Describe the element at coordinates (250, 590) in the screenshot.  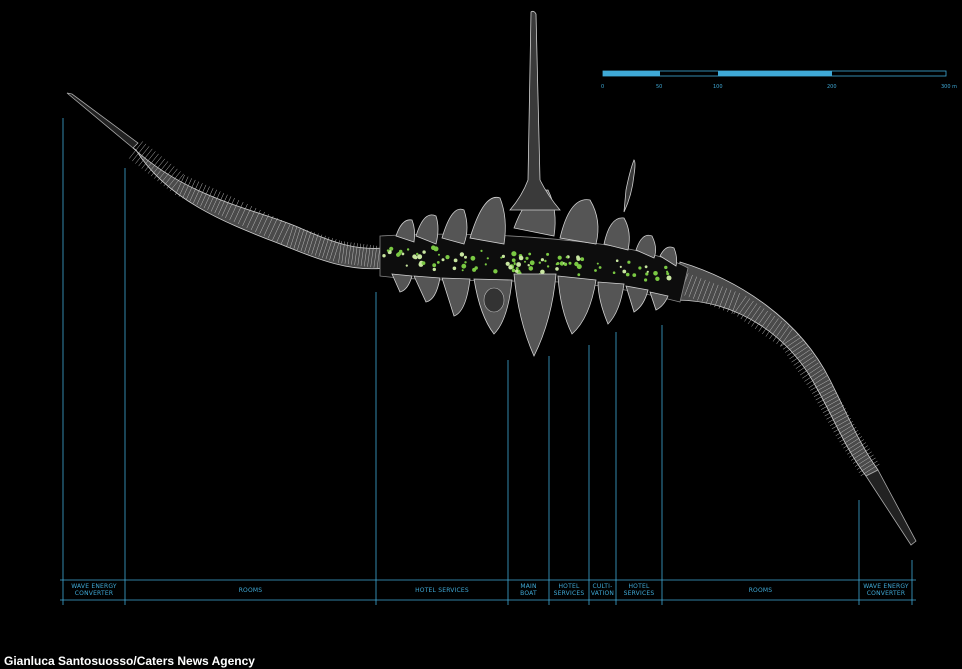
I see `segment-label-rooms-left: ROOMS` at that location.